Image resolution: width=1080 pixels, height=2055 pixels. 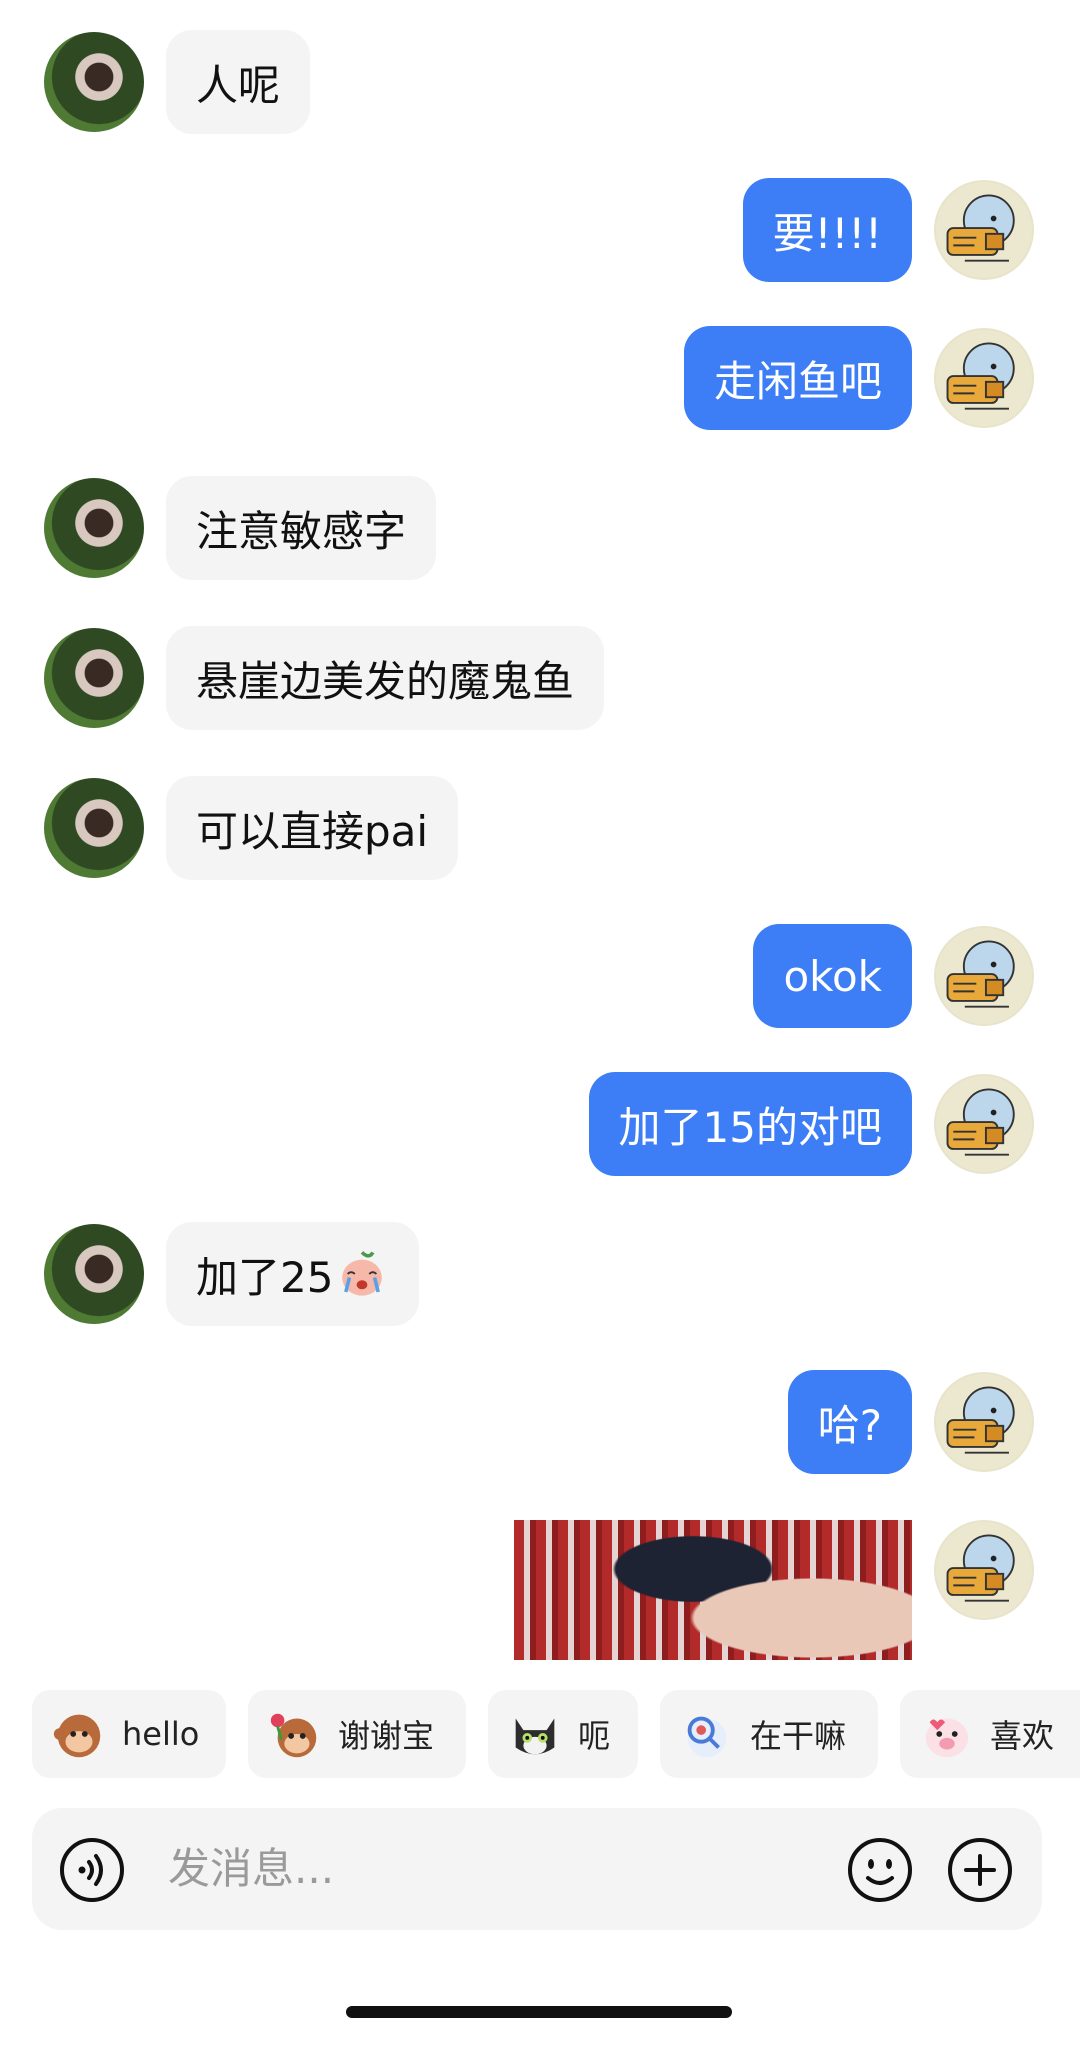 What do you see at coordinates (92, 1870) in the screenshot?
I see `voice-input-icon` at bounding box center [92, 1870].